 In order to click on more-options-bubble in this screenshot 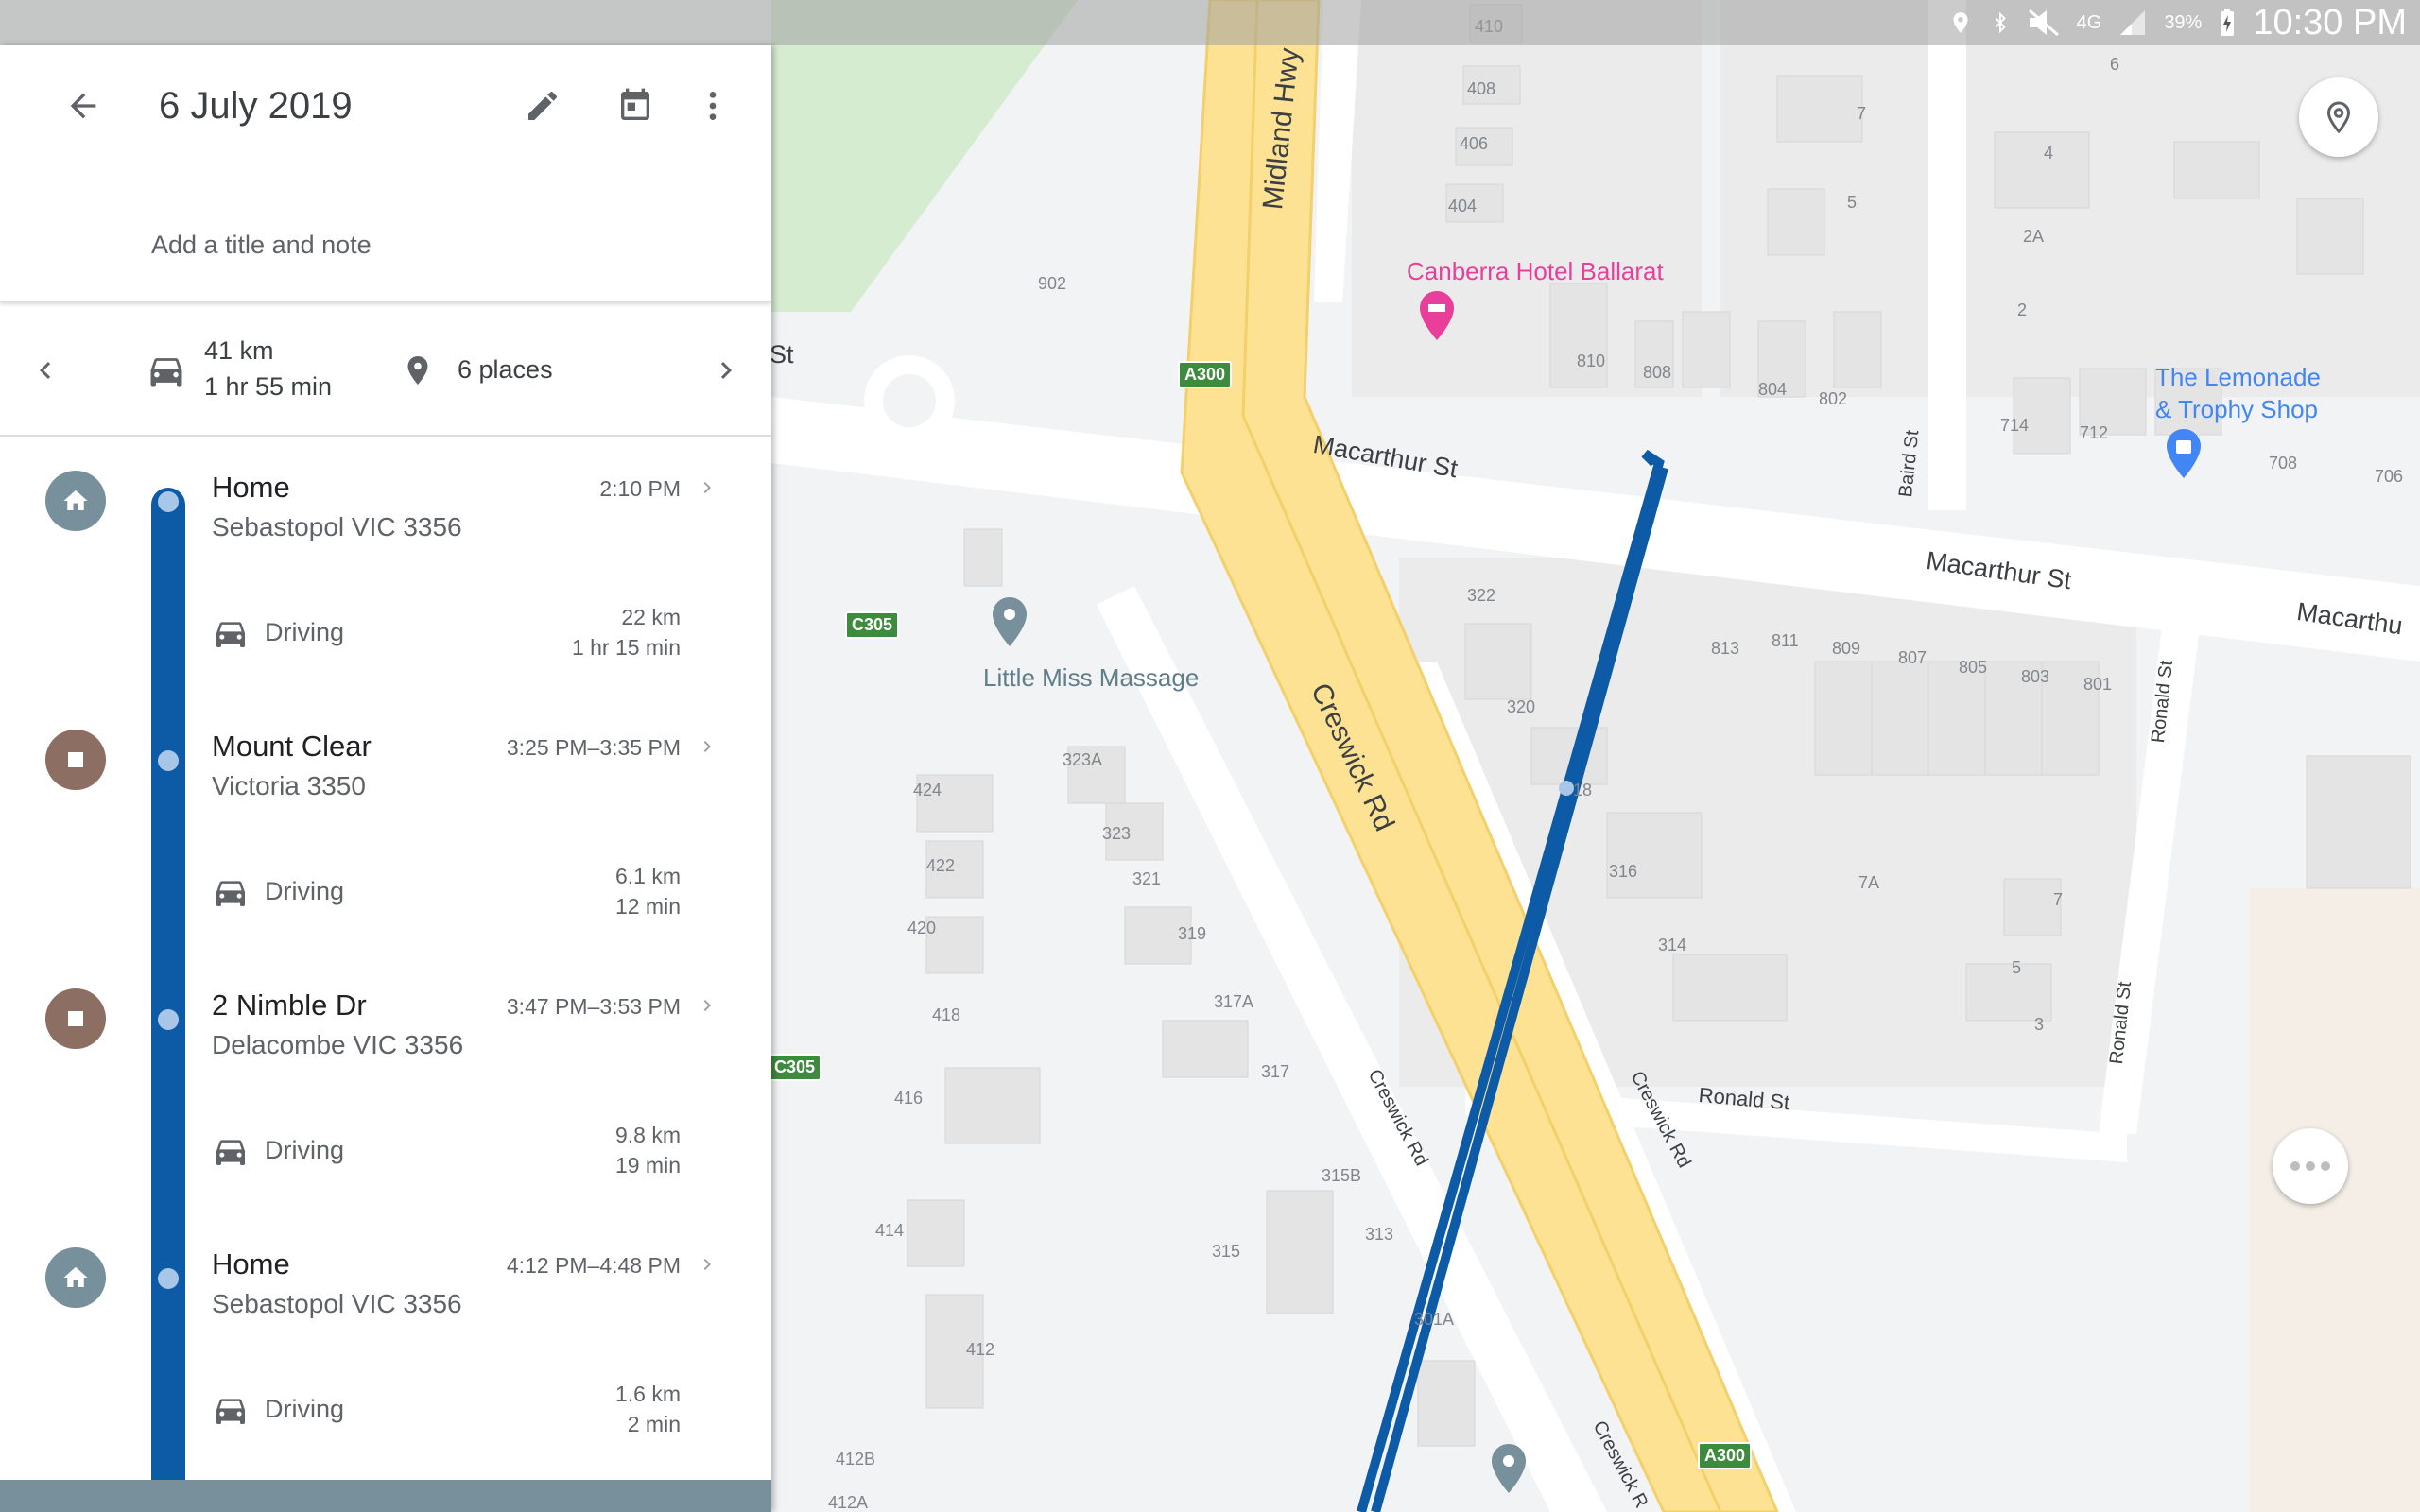, I will do `click(2310, 1166)`.